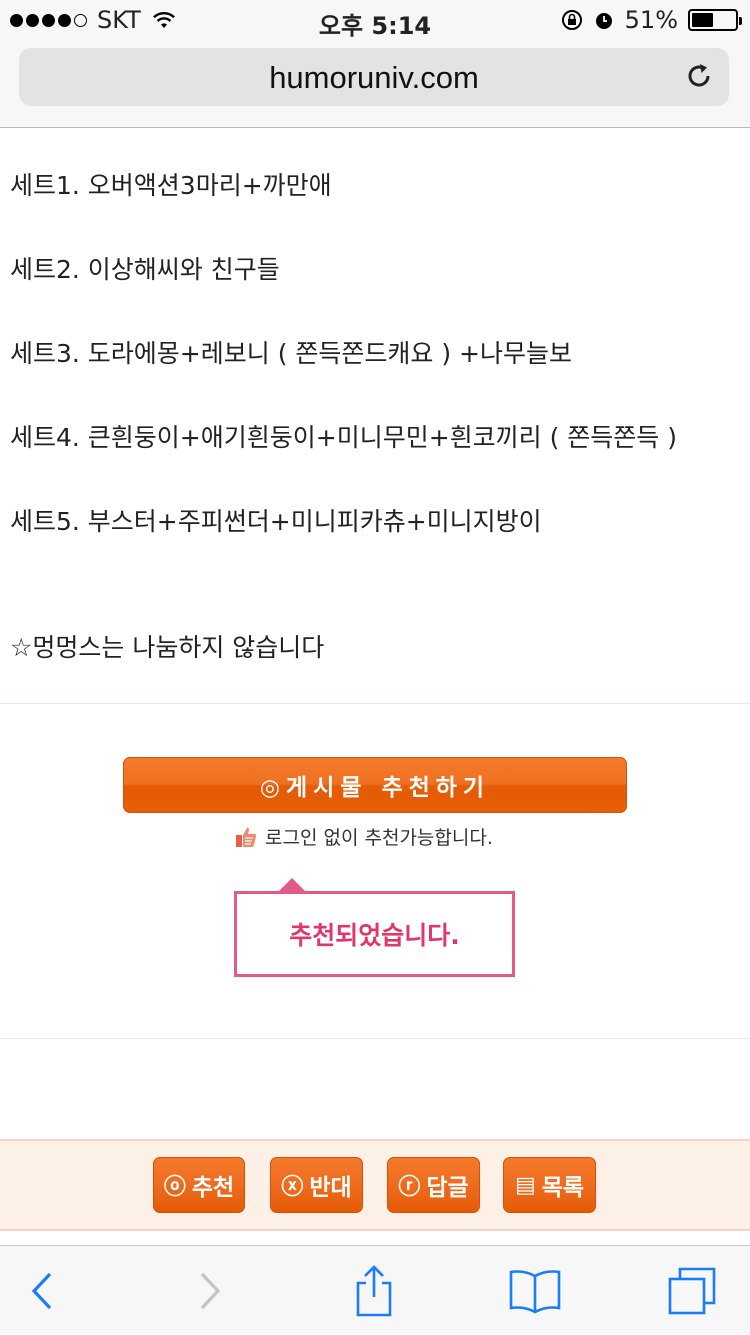 This screenshot has width=750, height=1335. What do you see at coordinates (375, 785) in the screenshot?
I see `recommend-post-button: ◎게시물 추천하기` at bounding box center [375, 785].